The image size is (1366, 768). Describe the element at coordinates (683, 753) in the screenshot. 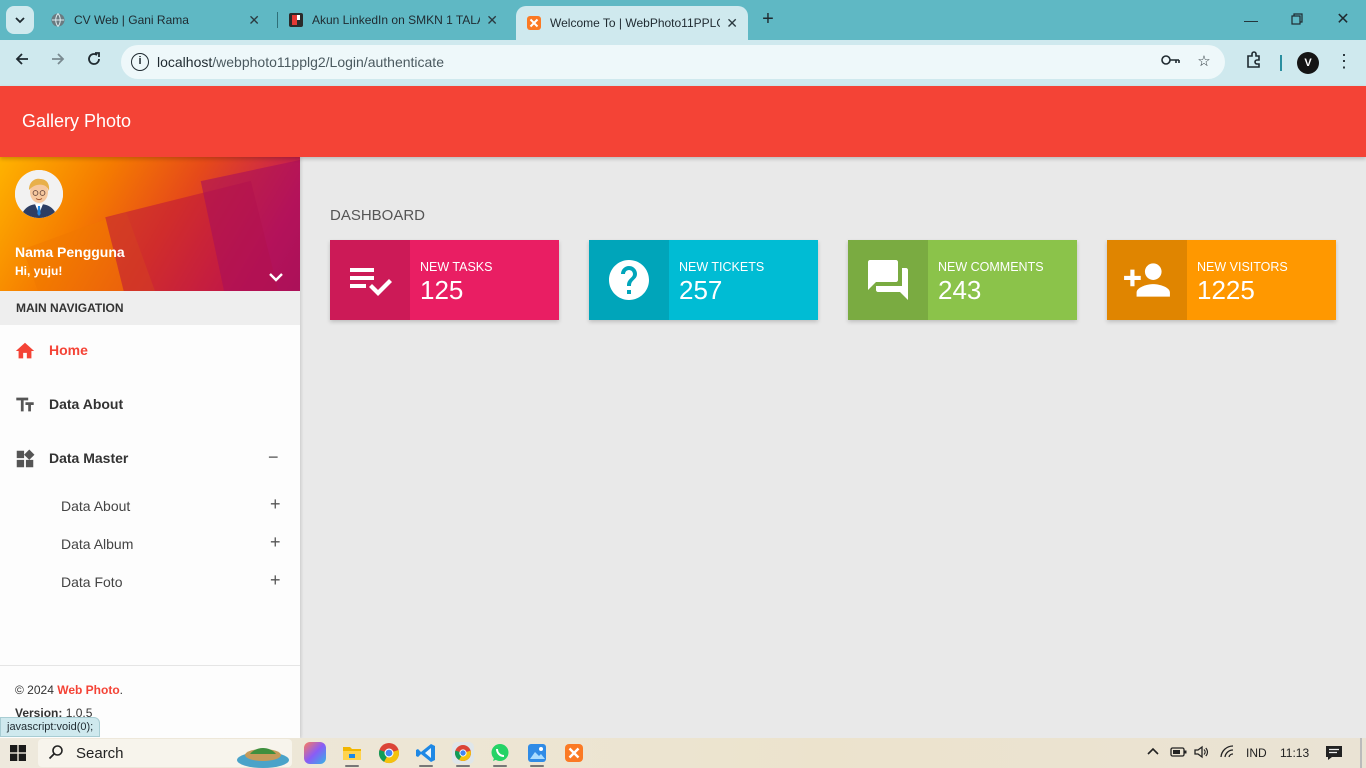

I see `windows-taskbar: Search IND 11:13` at that location.